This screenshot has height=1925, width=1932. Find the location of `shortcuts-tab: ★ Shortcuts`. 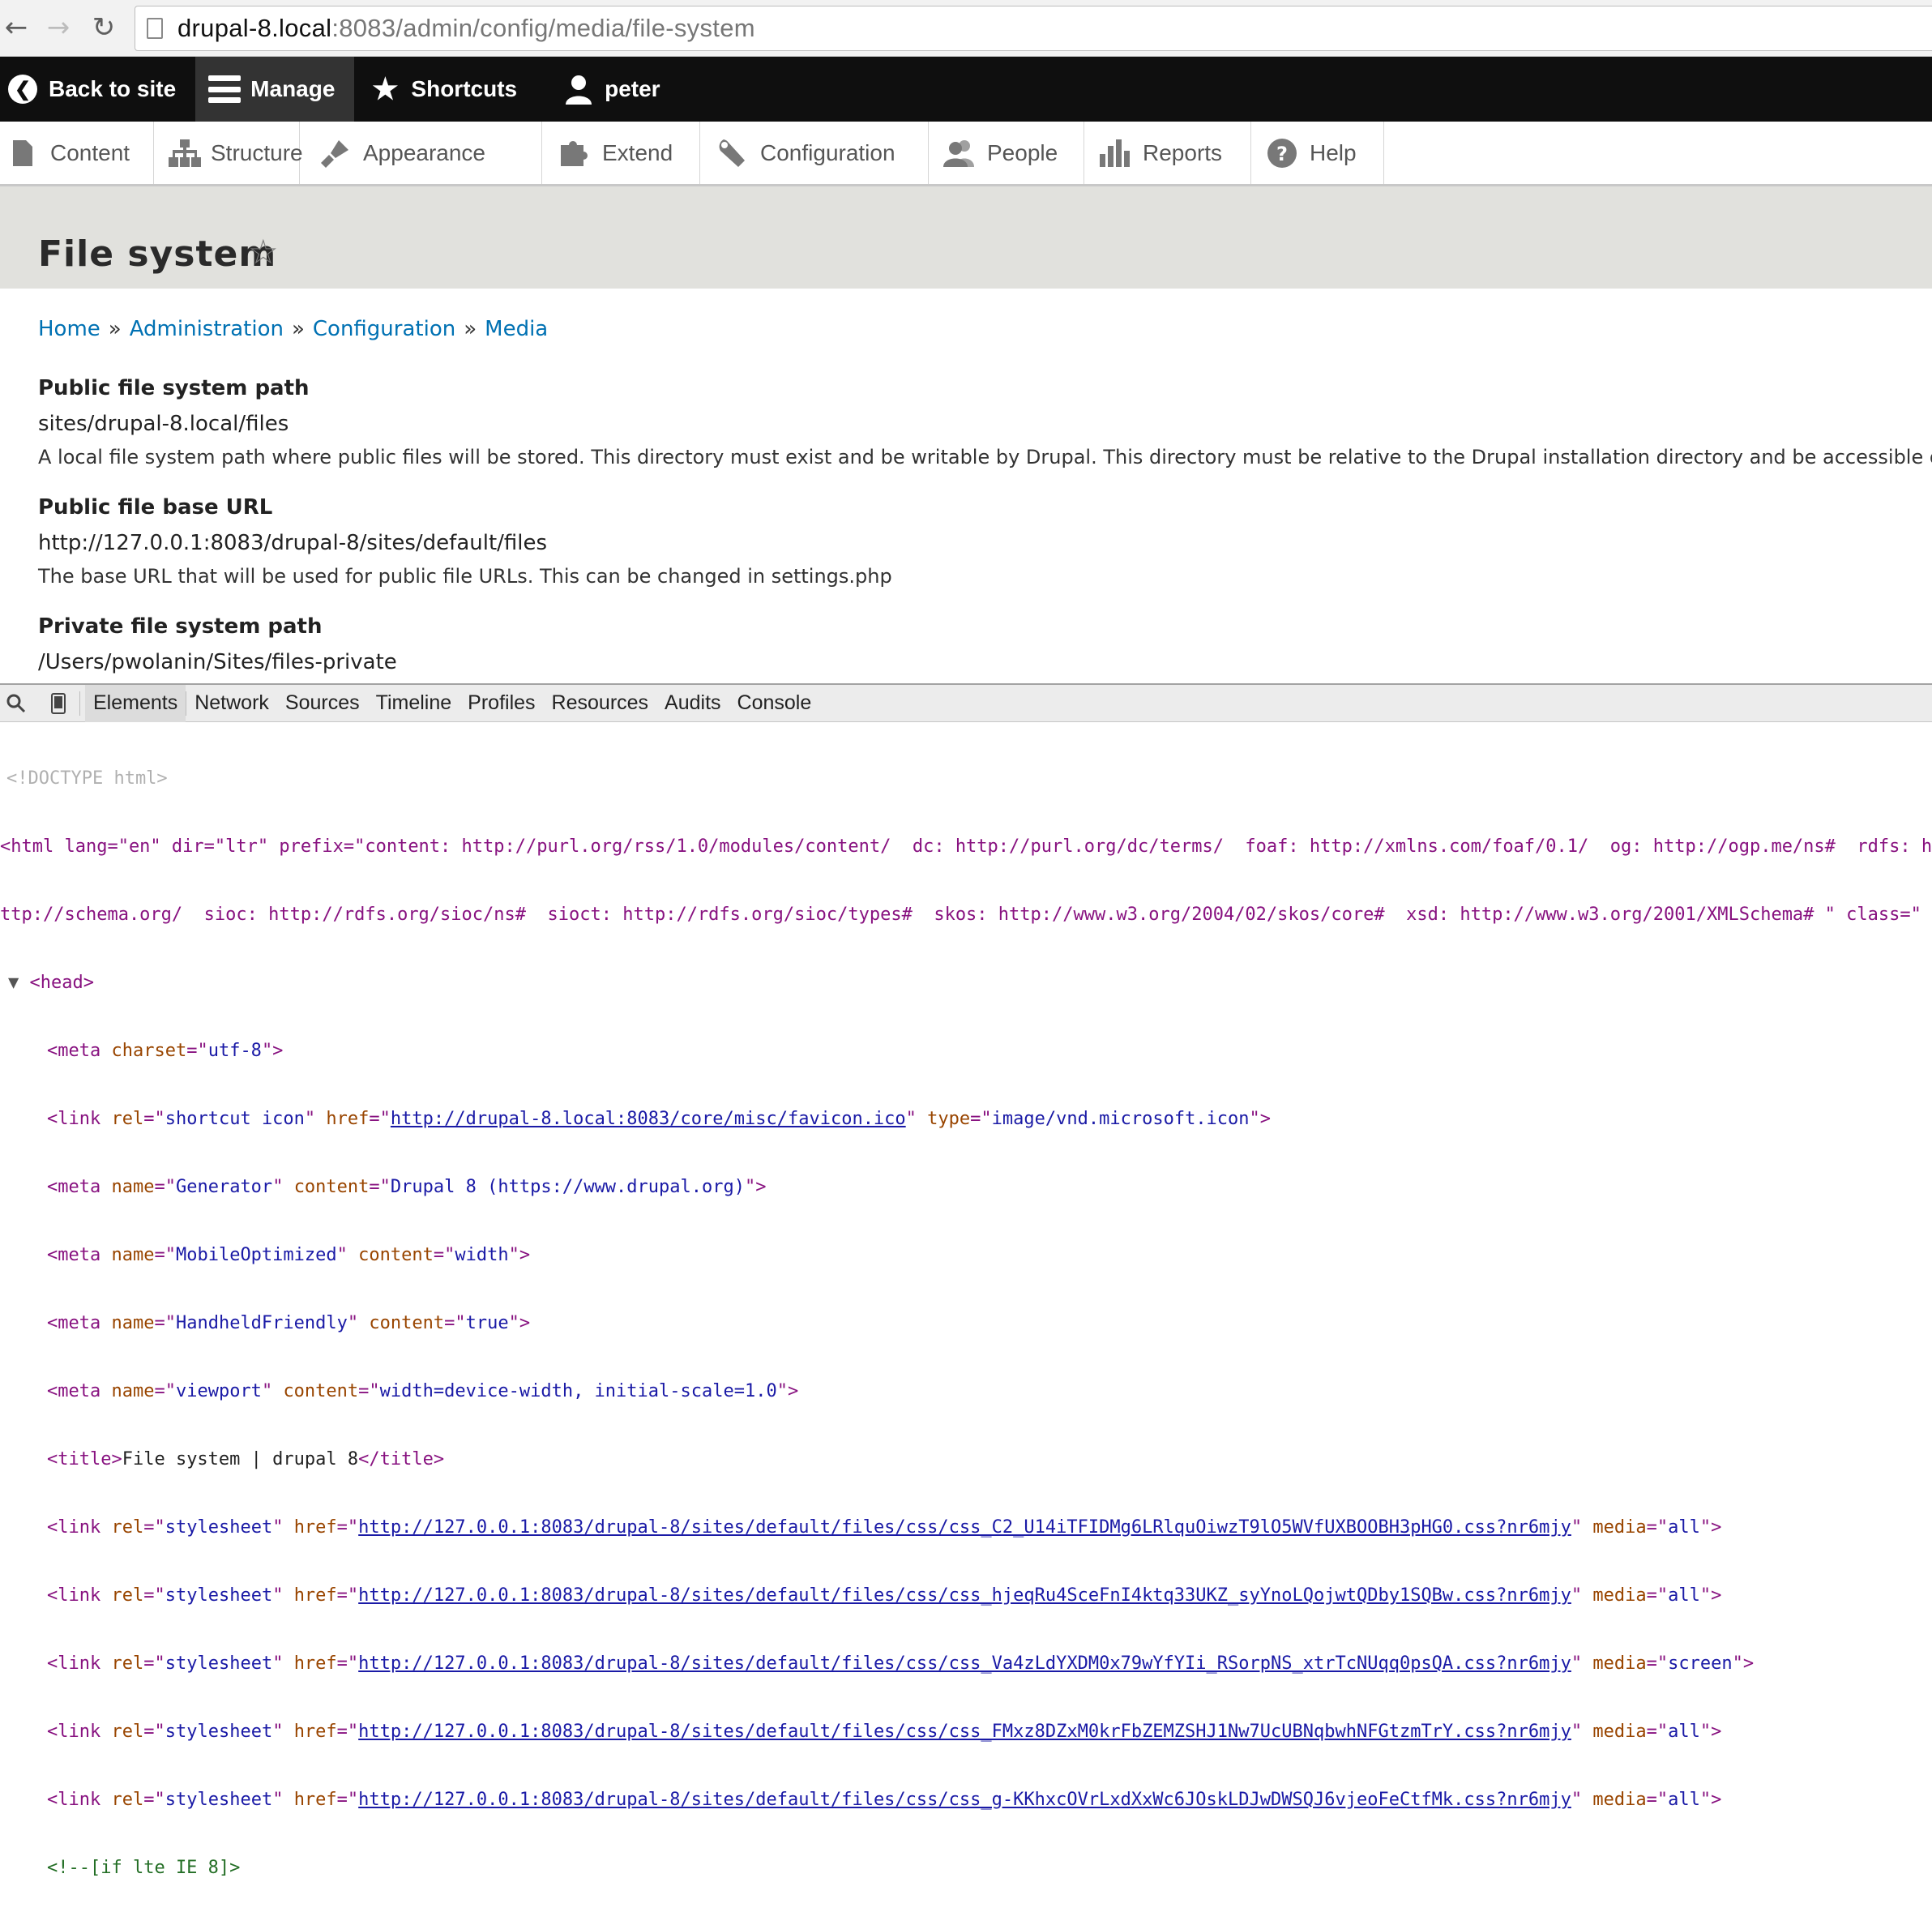

shortcuts-tab: ★ Shortcuts is located at coordinates (445, 89).